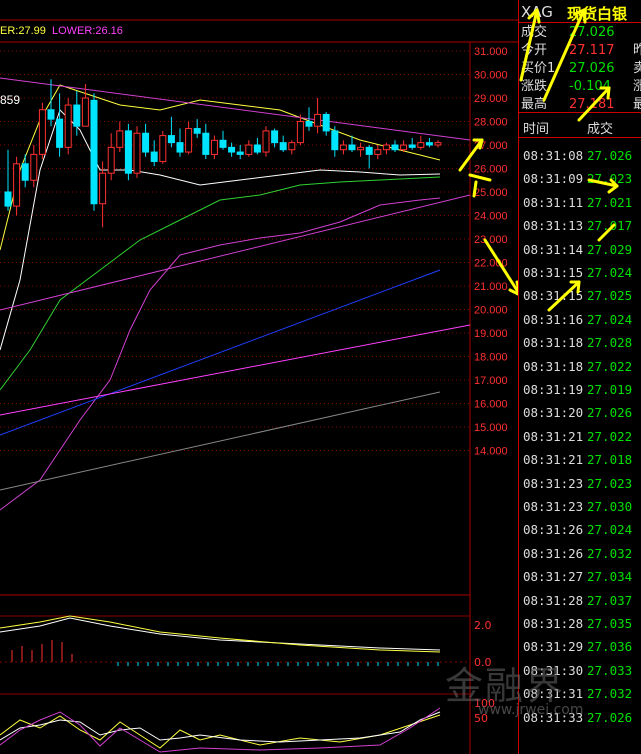 The width and height of the screenshot is (641, 754). I want to click on tick-row: 08:31:28 27.035, so click(580, 623).